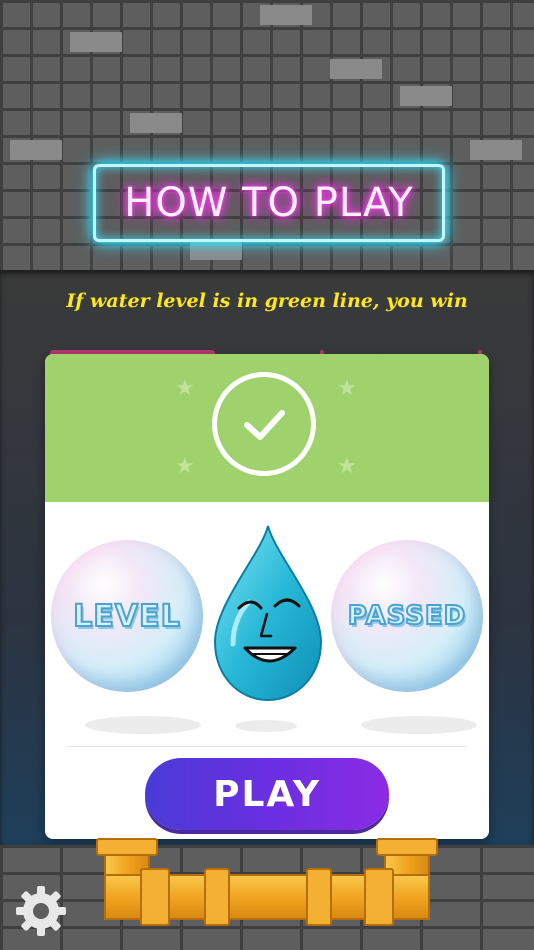 This screenshot has width=534, height=950. I want to click on passed-label: PASSED, so click(407, 616).